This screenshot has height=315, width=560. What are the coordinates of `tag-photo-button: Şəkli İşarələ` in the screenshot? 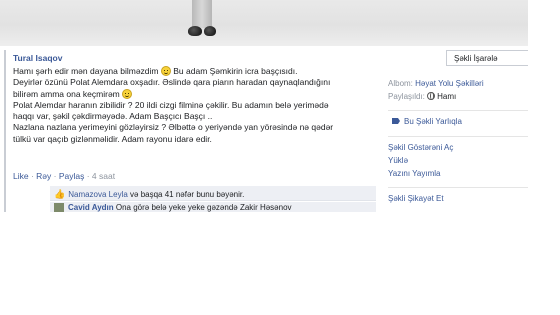 It's located at (487, 58).